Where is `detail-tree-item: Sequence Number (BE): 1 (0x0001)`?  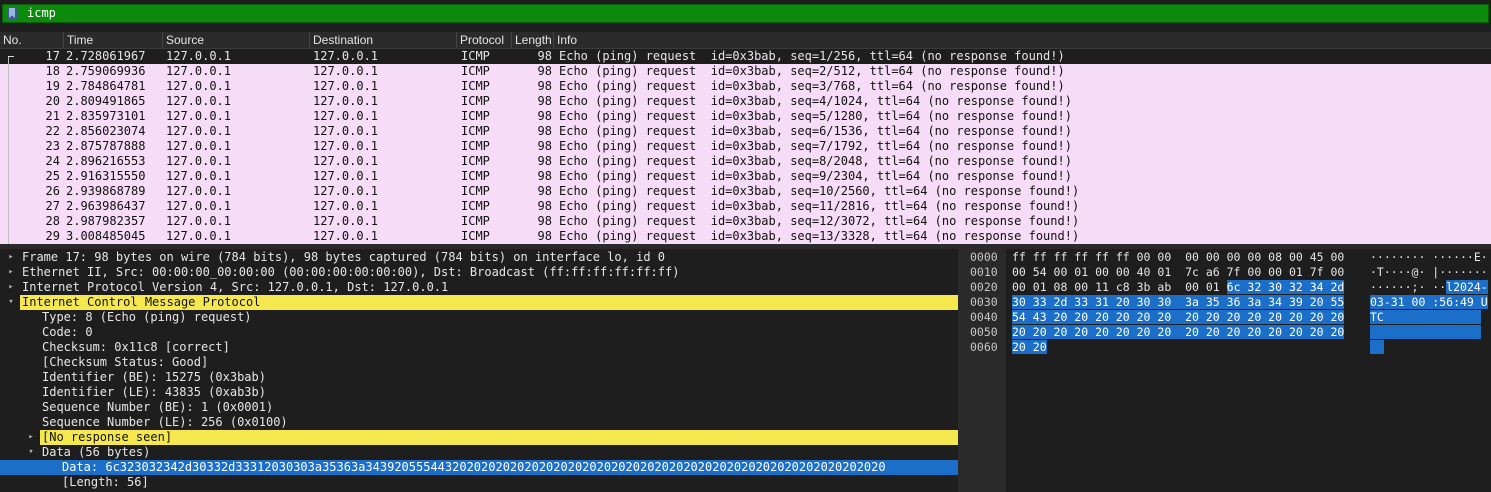 detail-tree-item: Sequence Number (BE): 1 (0x0001) is located at coordinates (479, 407).